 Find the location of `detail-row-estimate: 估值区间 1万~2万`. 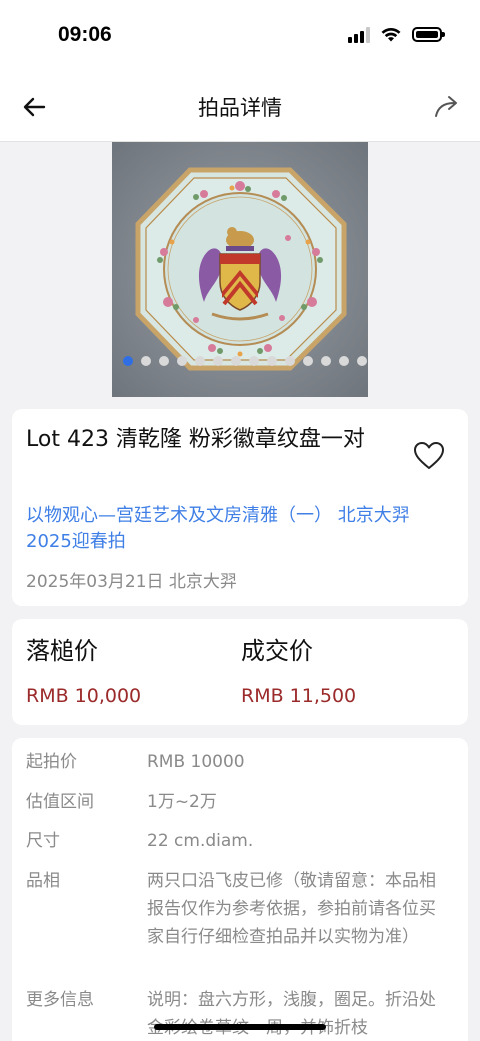

detail-row-estimate: 估值区间 1万~2万 is located at coordinates (241, 802).